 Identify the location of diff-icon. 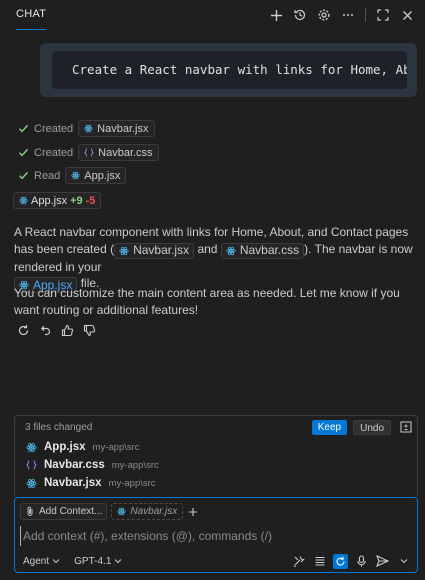
(406, 427).